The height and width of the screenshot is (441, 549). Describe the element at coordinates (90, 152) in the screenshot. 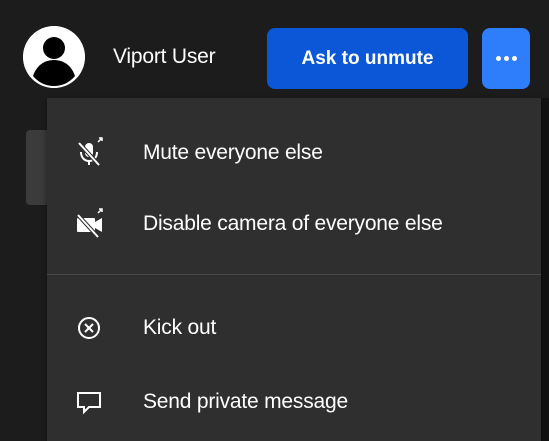

I see `mic-off-icon` at that location.